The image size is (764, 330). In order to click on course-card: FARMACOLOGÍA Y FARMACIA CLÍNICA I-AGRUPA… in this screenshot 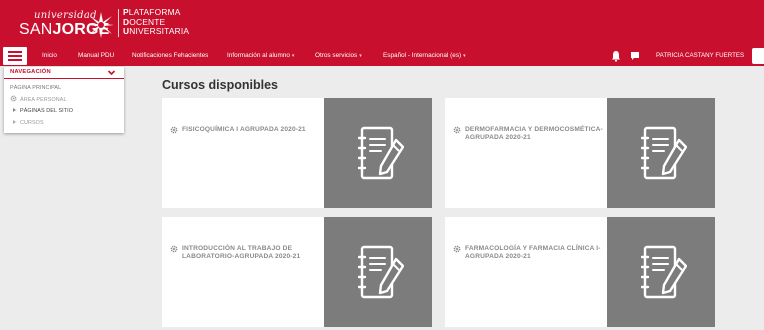, I will do `click(580, 272)`.